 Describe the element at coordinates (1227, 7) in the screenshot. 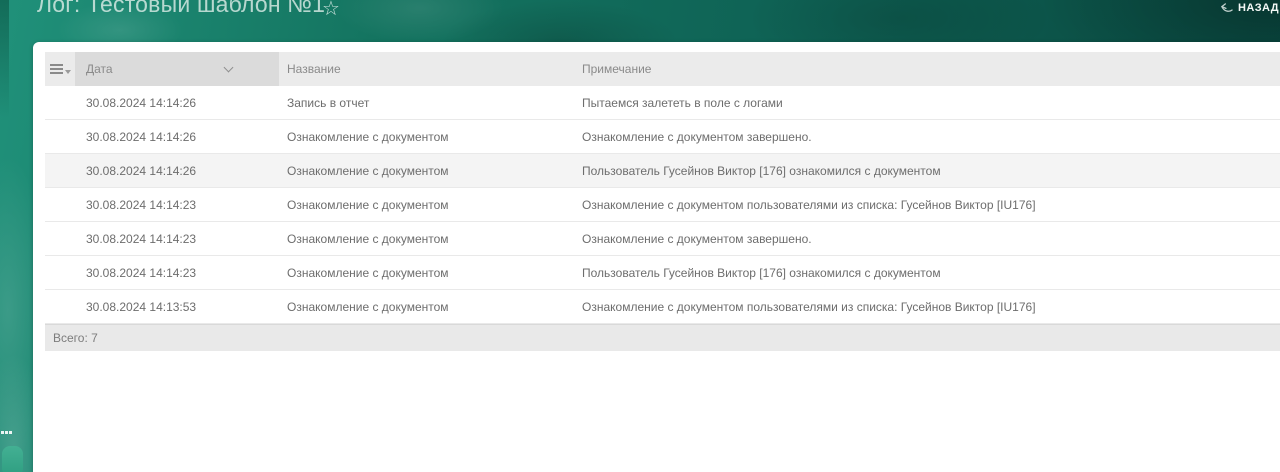

I see `back-arrow-icon` at that location.